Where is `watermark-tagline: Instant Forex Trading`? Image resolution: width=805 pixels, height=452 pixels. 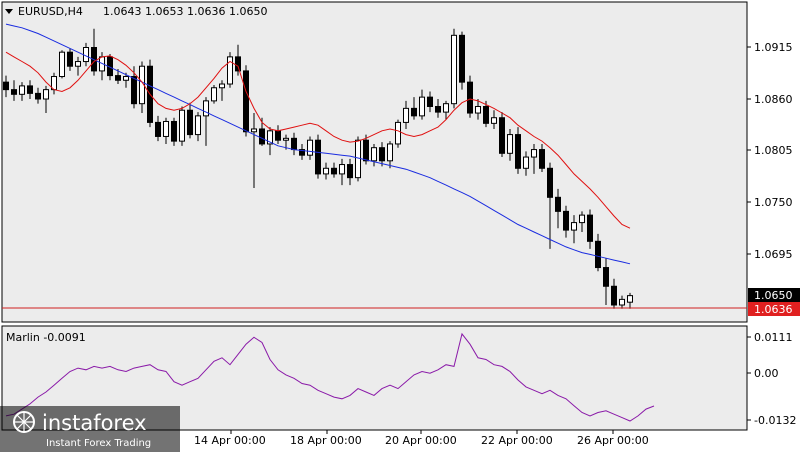
watermark-tagline: Instant Forex Trading is located at coordinates (98, 443).